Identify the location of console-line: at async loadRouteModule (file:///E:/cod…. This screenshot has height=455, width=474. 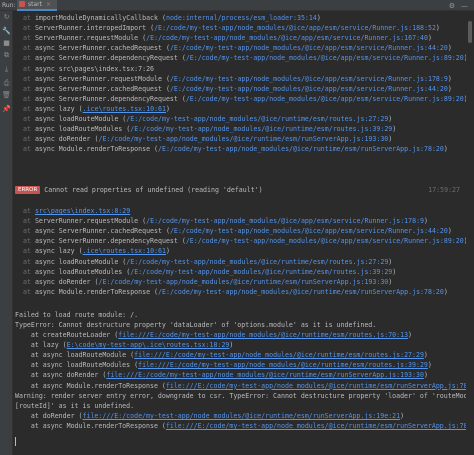
(221, 355).